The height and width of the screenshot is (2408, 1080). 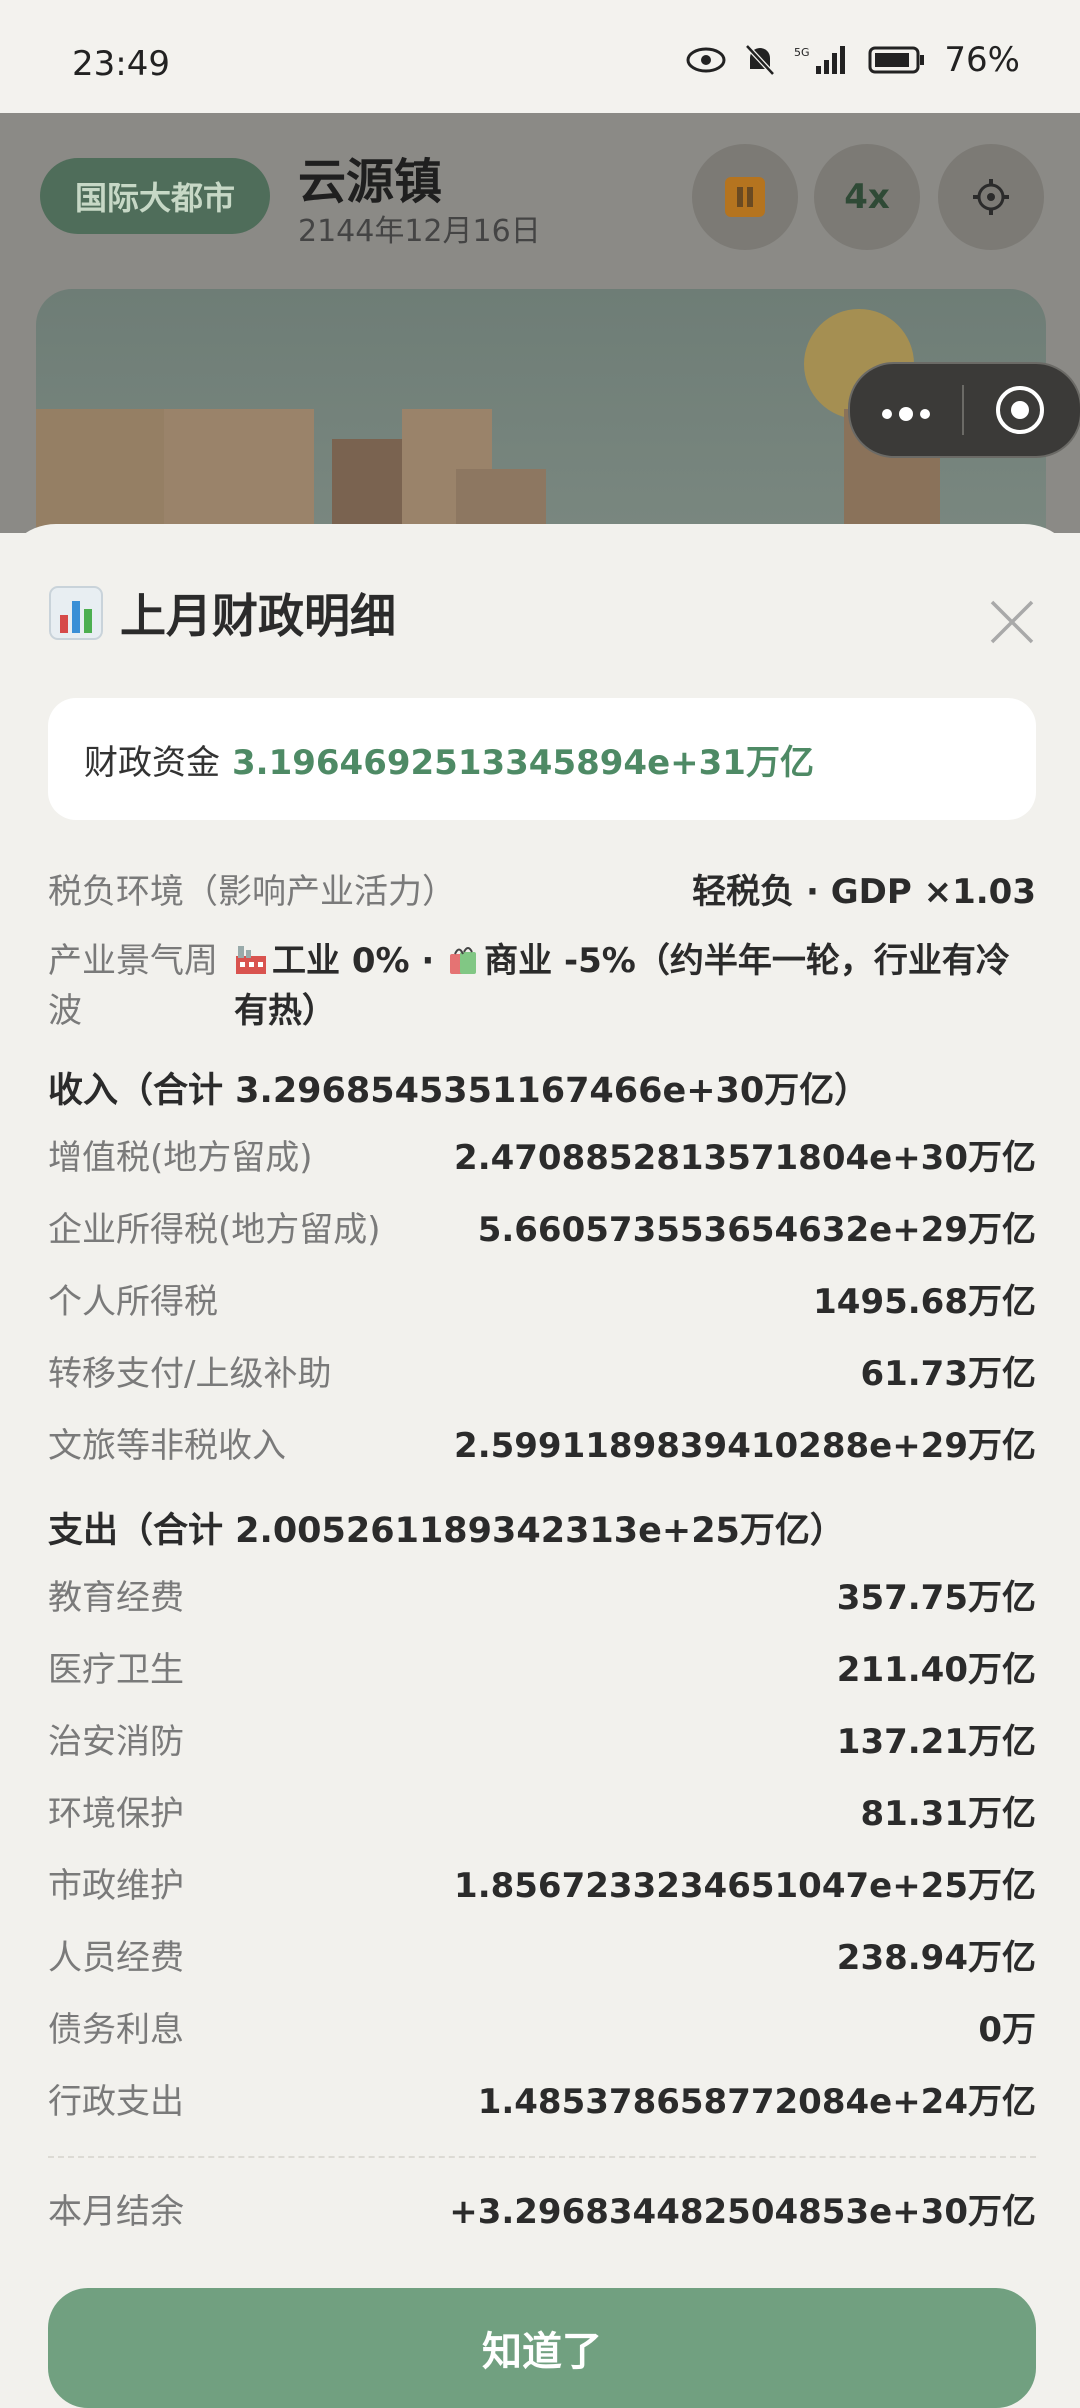 I want to click on expense-row: 治安消防 137.21万亿, so click(x=542, y=1738).